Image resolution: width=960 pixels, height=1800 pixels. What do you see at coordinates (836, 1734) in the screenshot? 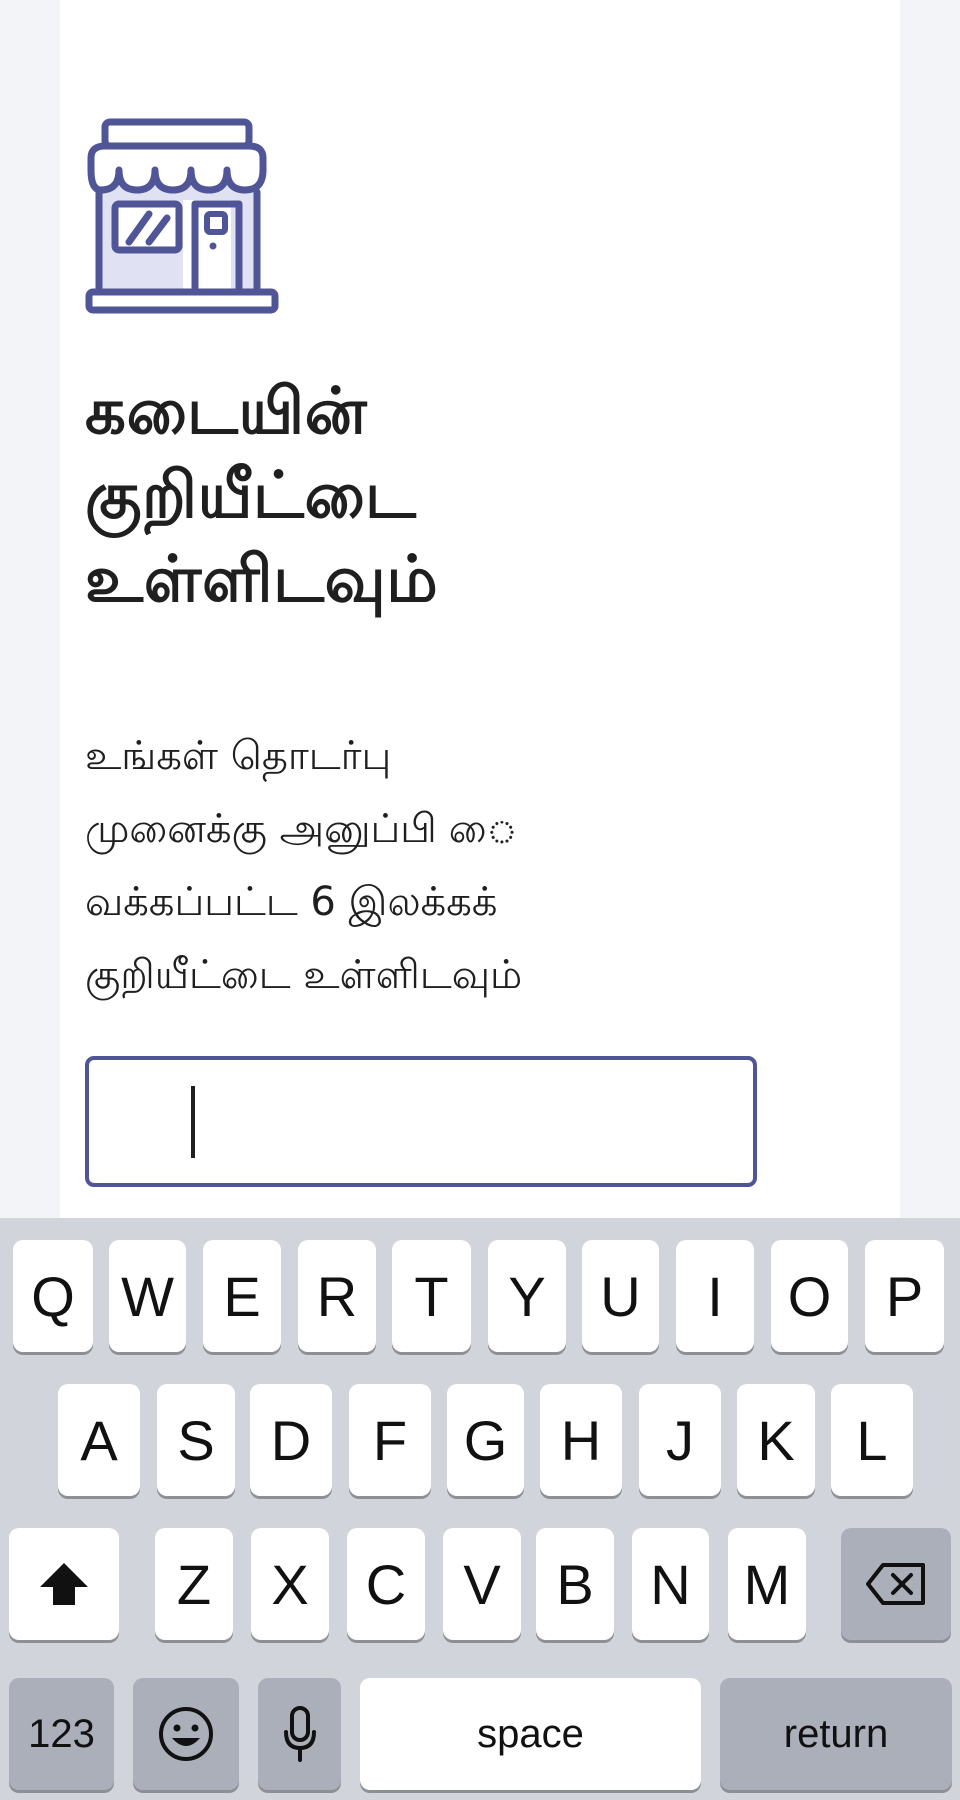
I see `return-key: return` at bounding box center [836, 1734].